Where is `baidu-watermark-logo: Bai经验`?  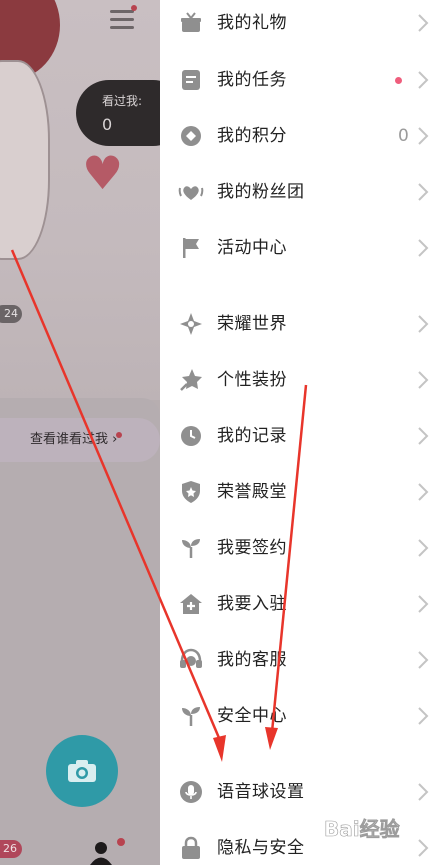 baidu-watermark-logo: Bai经验 is located at coordinates (362, 829).